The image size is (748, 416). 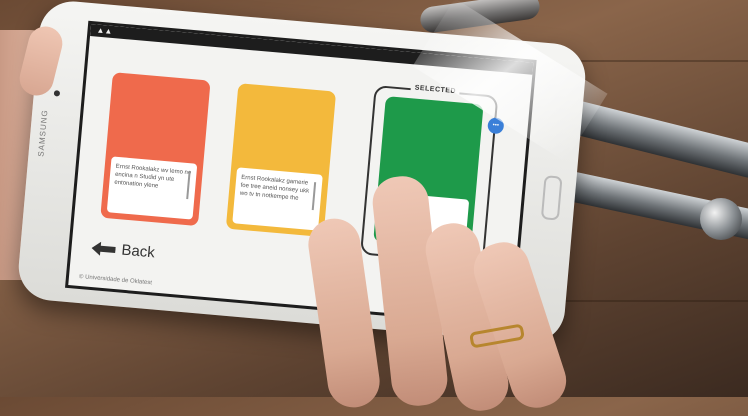 I want to click on metal-bar, so click(x=480, y=17).